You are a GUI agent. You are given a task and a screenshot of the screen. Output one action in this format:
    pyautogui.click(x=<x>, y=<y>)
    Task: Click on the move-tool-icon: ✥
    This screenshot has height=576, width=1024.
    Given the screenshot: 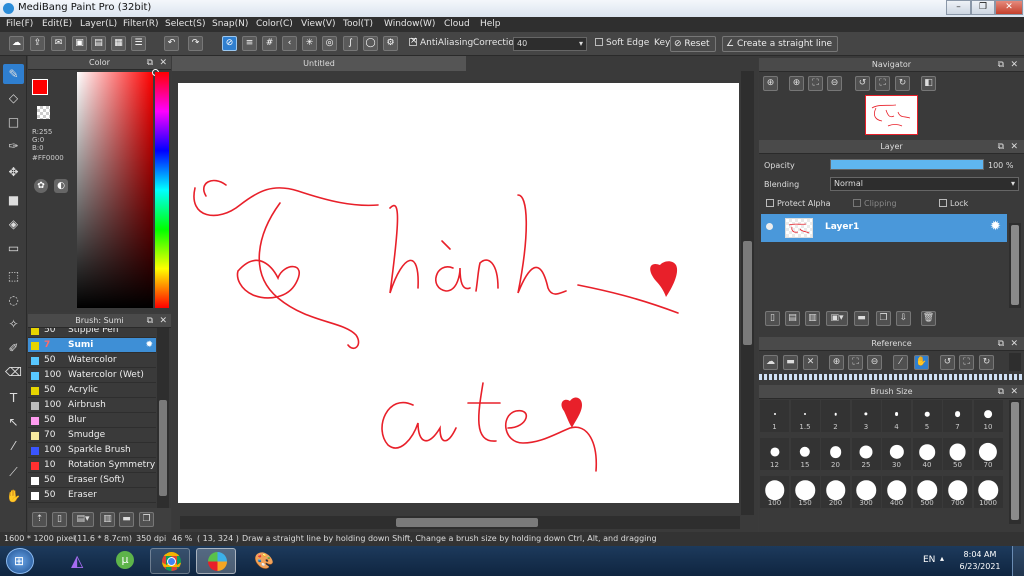 What is the action you would take?
    pyautogui.click(x=13, y=172)
    